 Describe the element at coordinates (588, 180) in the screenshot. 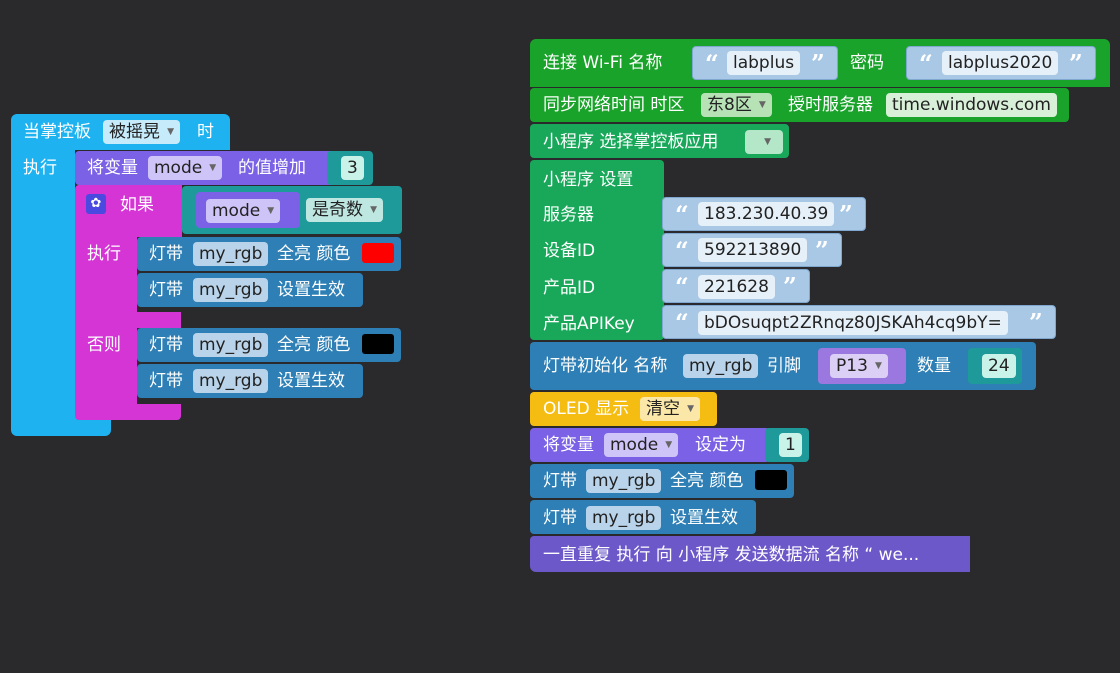

I see `miniapp-settings-title: 小程序 设置` at that location.